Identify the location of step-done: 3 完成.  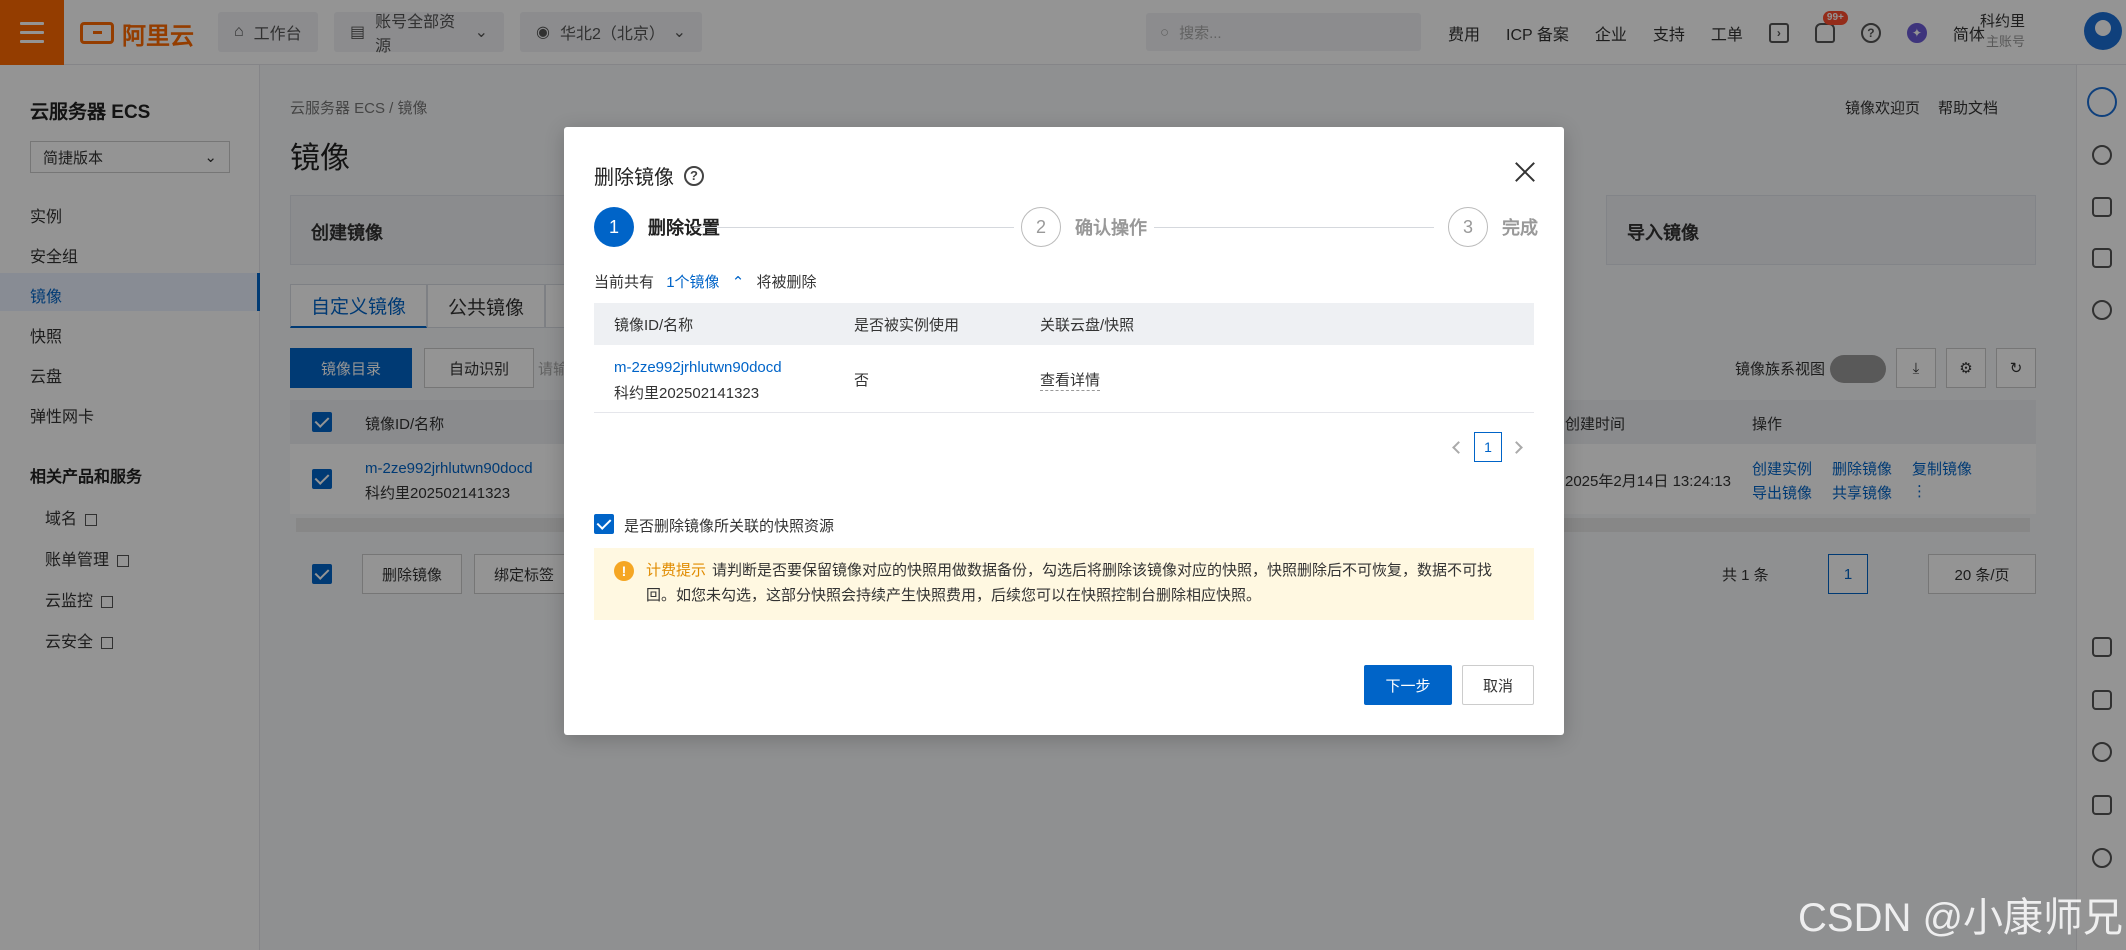
(1493, 227).